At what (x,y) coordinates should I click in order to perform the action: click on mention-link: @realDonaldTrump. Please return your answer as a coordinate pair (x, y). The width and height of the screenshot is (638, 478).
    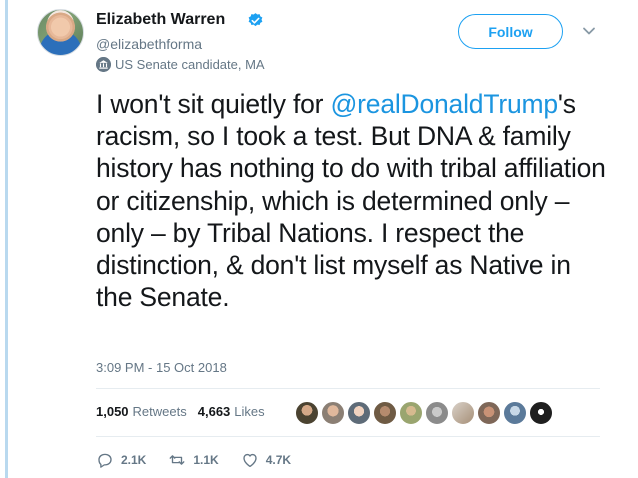
    Looking at the image, I should click on (444, 104).